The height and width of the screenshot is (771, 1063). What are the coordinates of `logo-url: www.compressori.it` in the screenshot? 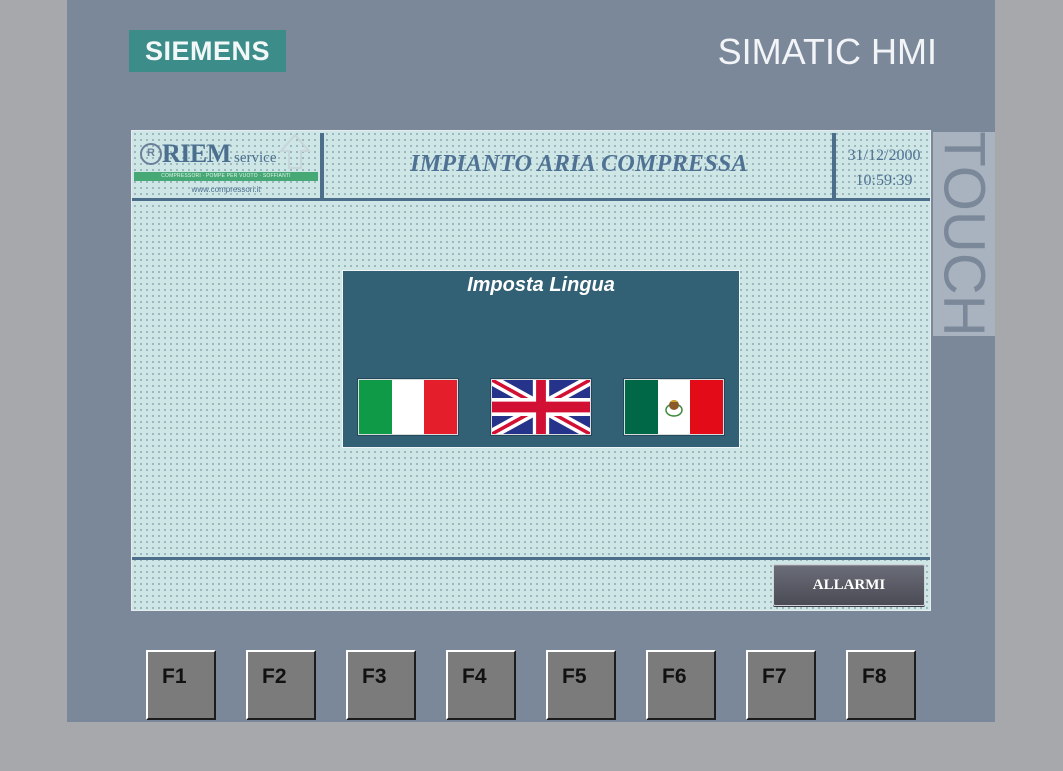 It's located at (226, 189).